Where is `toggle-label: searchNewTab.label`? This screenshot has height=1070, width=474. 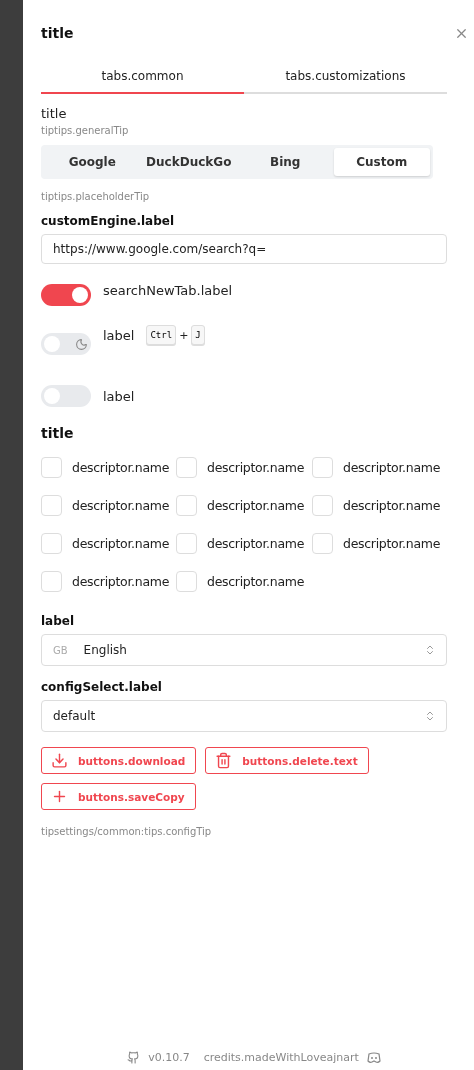
toggle-label: searchNewTab.label is located at coordinates (168, 290).